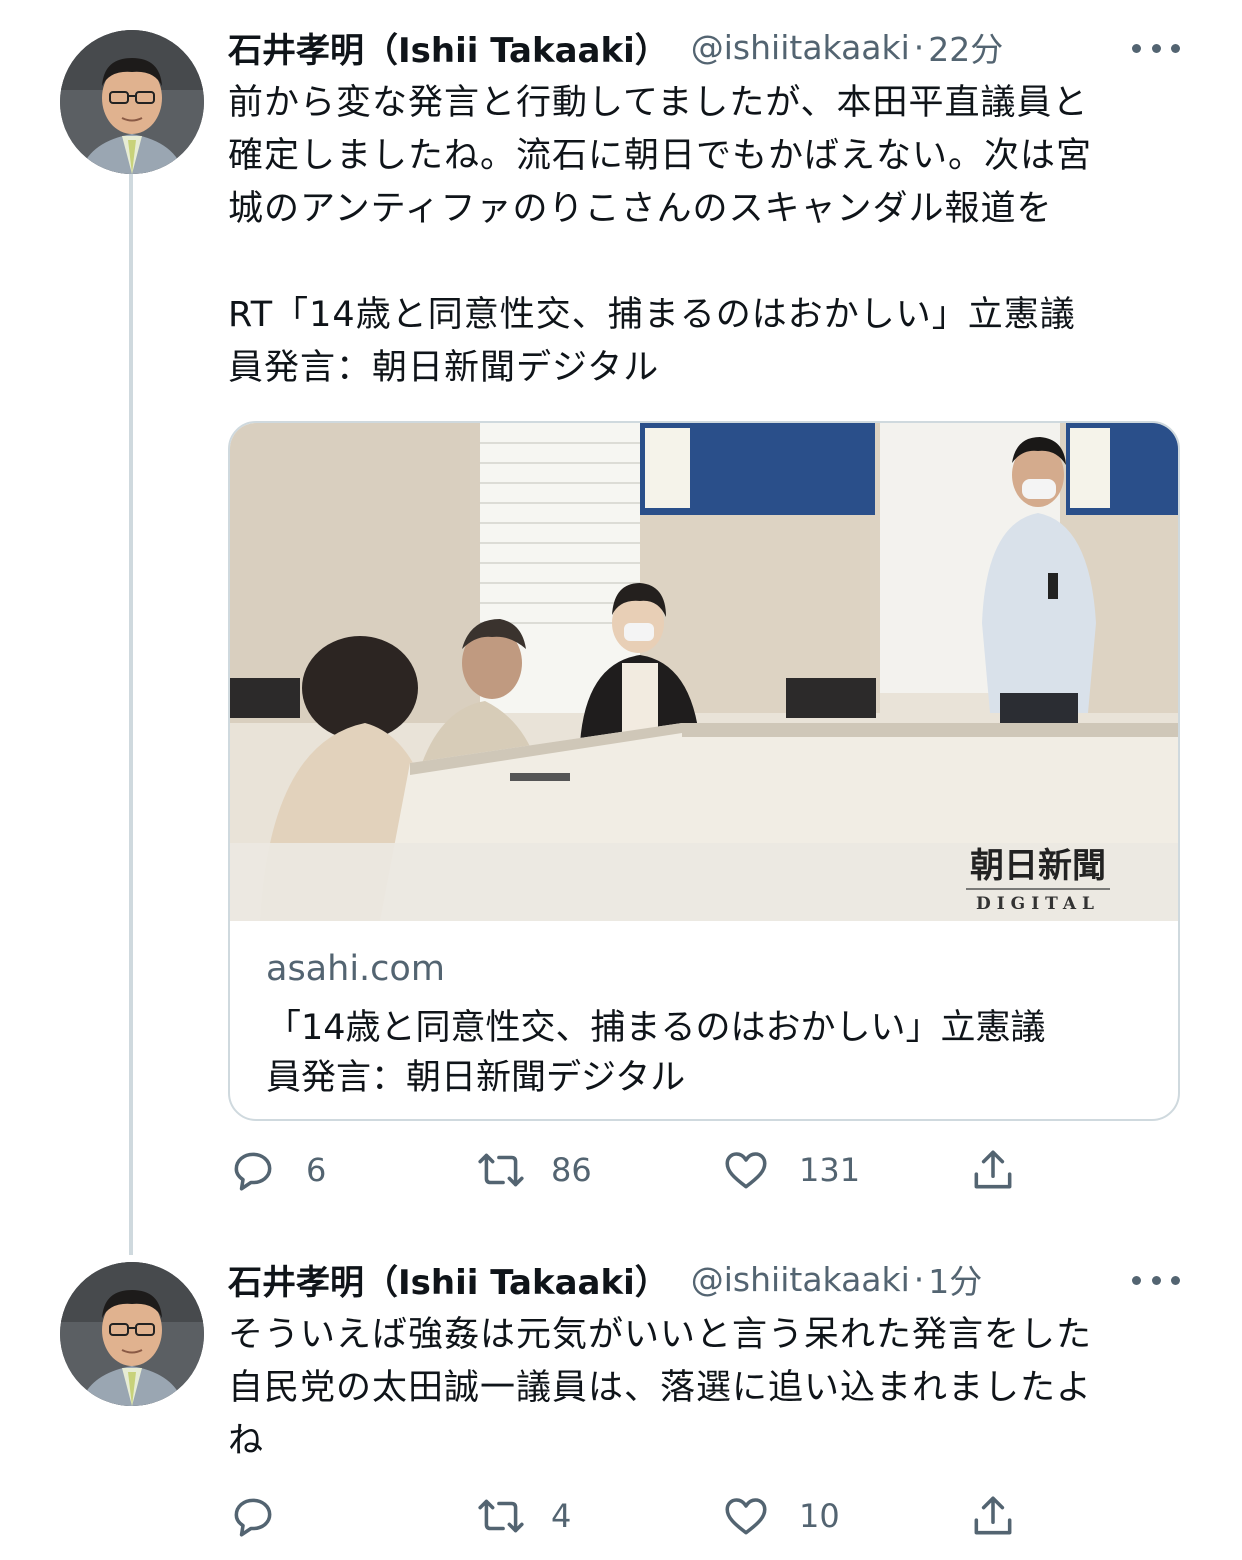 This screenshot has width=1242, height=1560. What do you see at coordinates (660, 1388) in the screenshot?
I see `tweet-text-line: 自民党の太田誠一議員は、落選に追い込まれましたよ` at bounding box center [660, 1388].